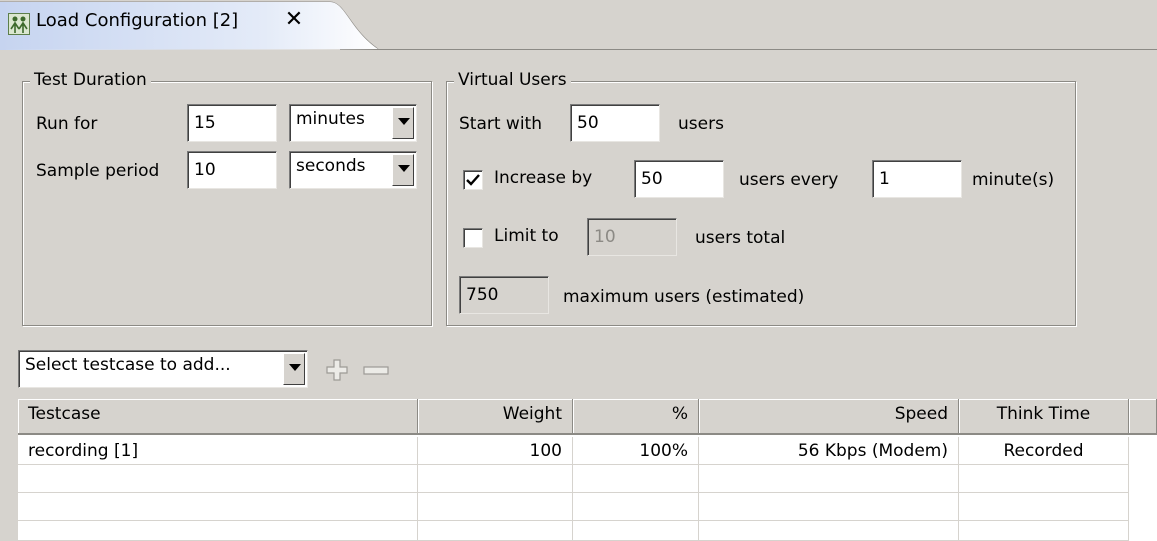  I want to click on users-every-label: users every, so click(789, 180).